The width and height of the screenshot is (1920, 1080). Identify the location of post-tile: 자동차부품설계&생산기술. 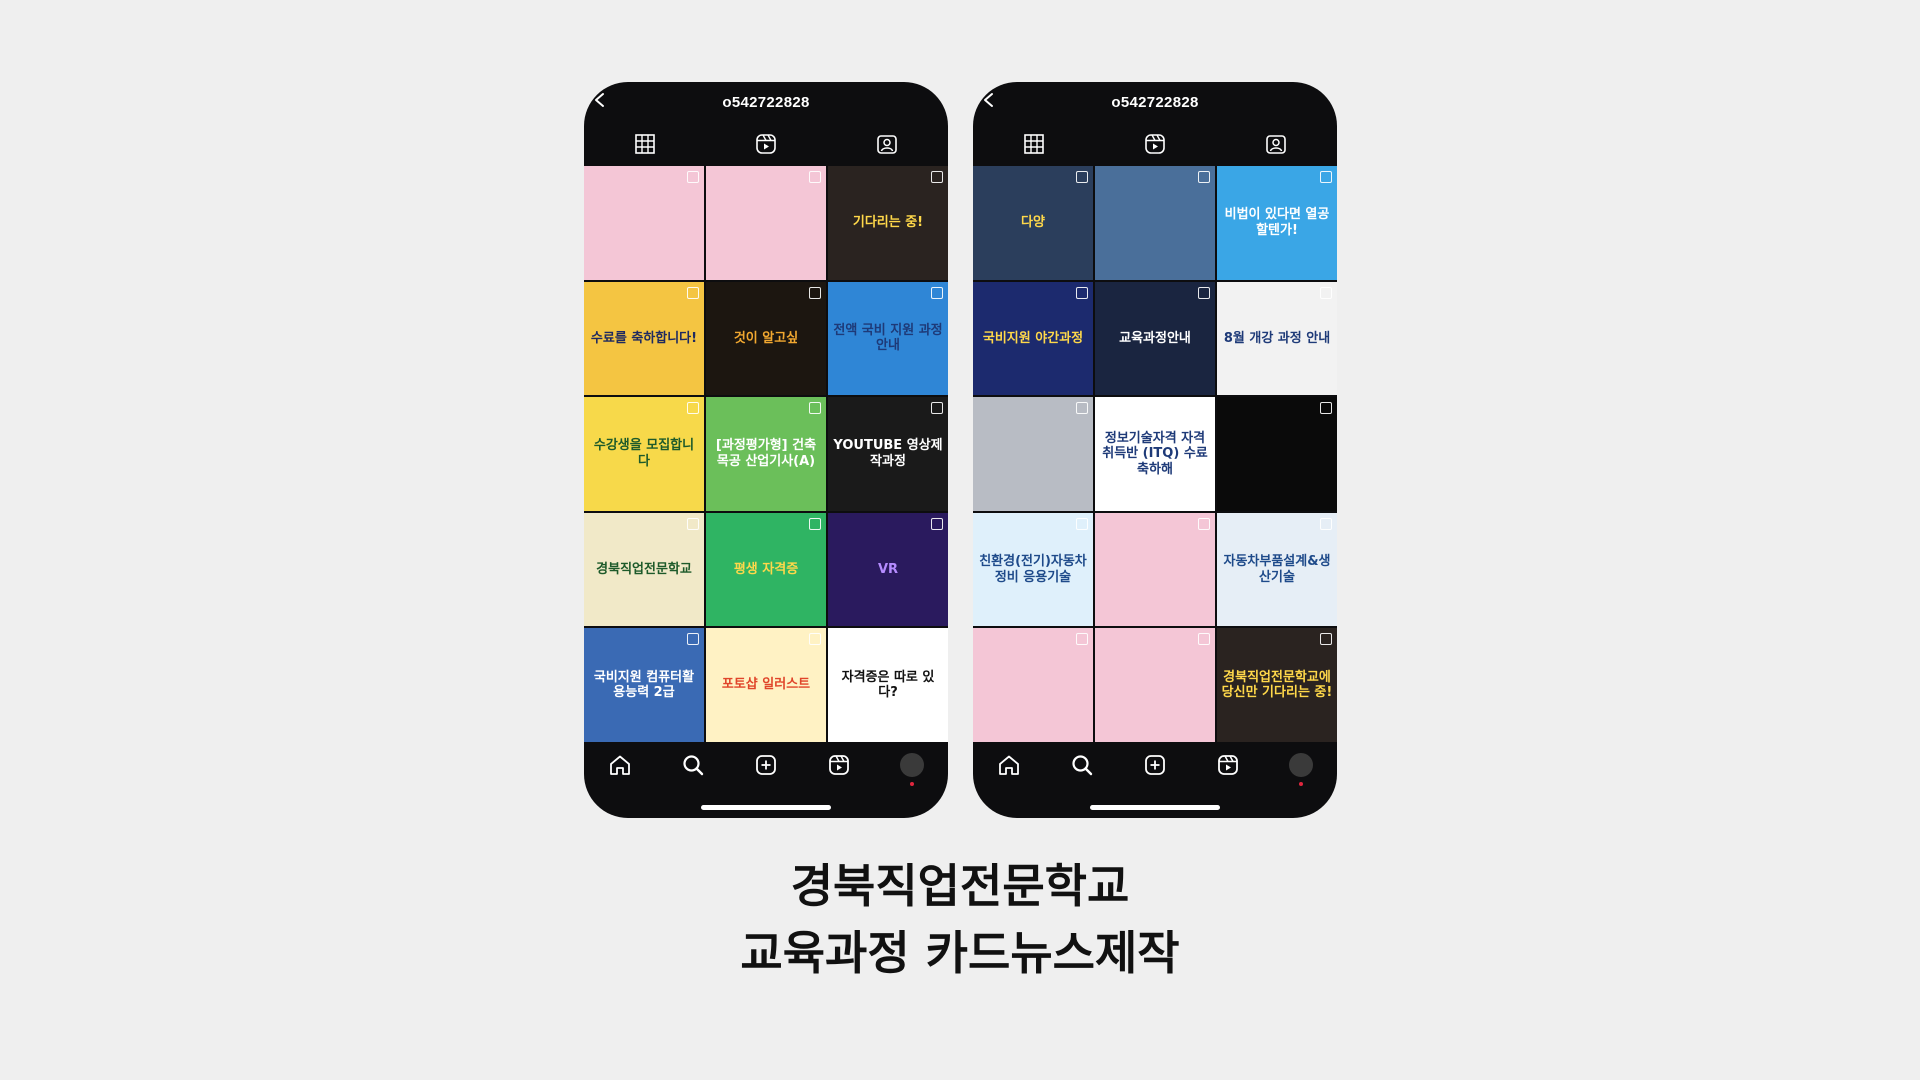
(1277, 569).